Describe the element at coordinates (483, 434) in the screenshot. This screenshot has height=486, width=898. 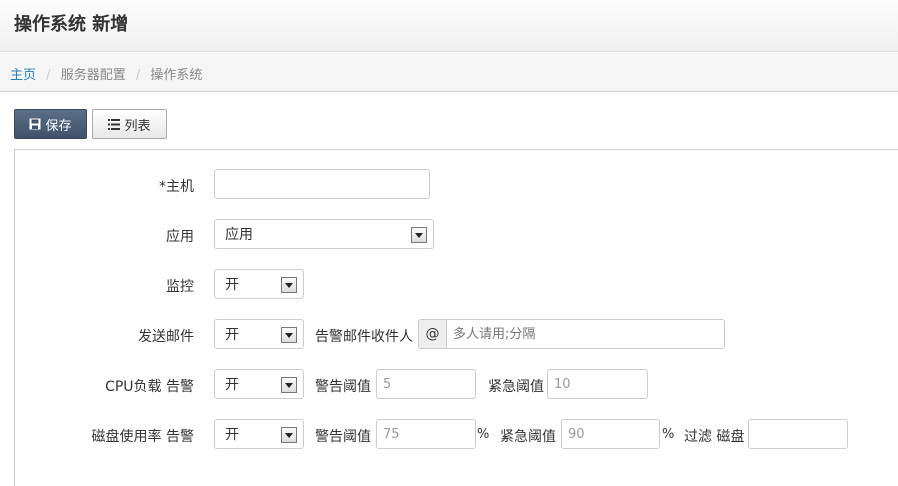
I see `disk-warn-unit: %` at that location.